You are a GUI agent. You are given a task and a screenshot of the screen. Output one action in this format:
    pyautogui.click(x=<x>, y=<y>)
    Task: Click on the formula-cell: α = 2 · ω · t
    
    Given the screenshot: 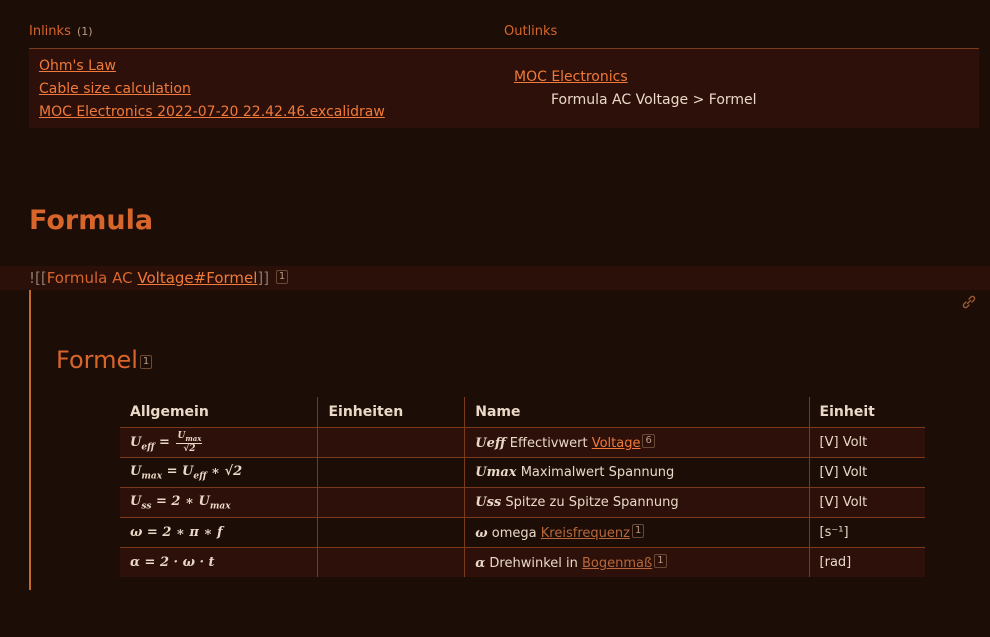 What is the action you would take?
    pyautogui.click(x=219, y=562)
    